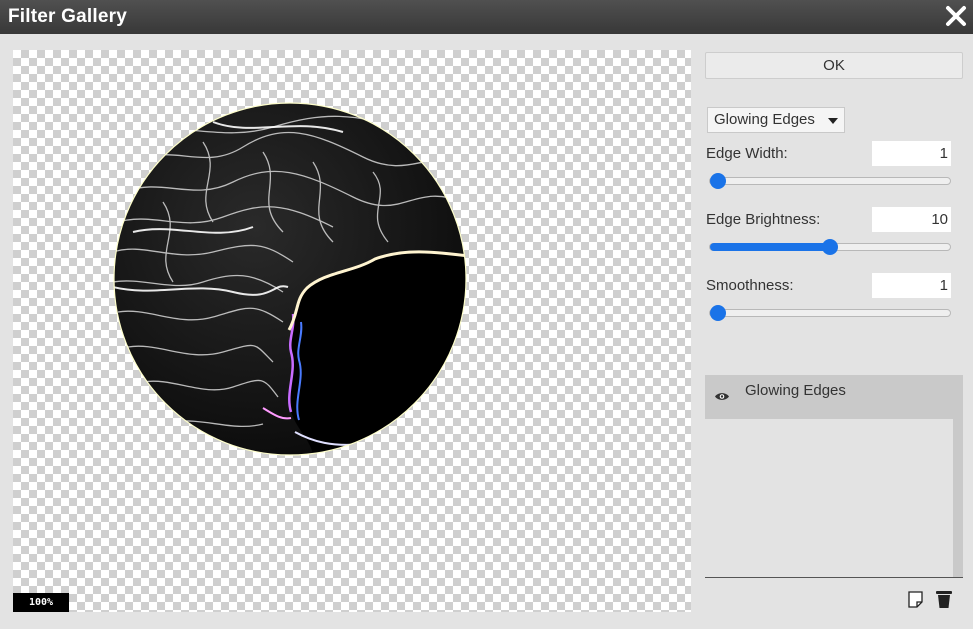 The image size is (973, 629). Describe the element at coordinates (911, 153) in the screenshot. I see `edge-width-input` at that location.